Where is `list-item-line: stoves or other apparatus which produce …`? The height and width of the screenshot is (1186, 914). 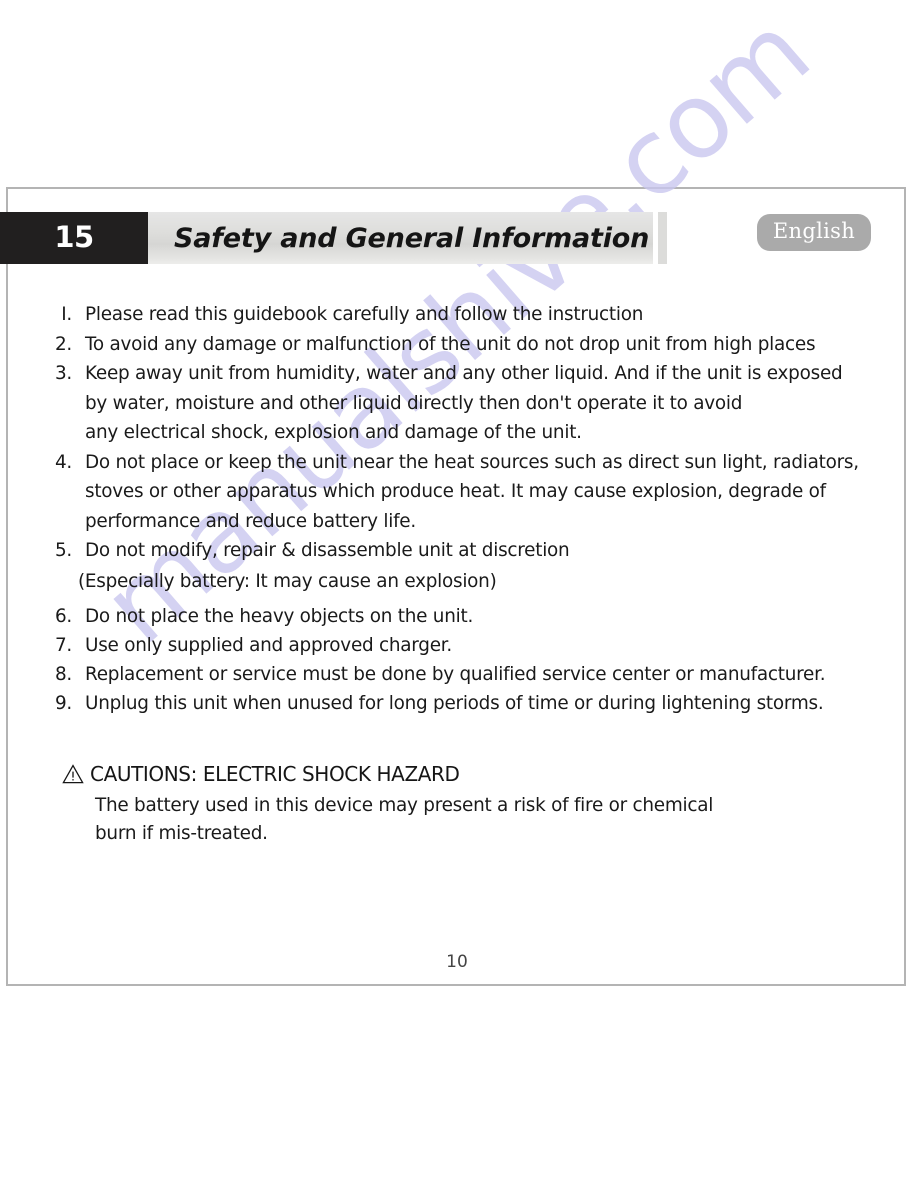 list-item-line: stoves or other apparatus which produce … is located at coordinates (455, 491).